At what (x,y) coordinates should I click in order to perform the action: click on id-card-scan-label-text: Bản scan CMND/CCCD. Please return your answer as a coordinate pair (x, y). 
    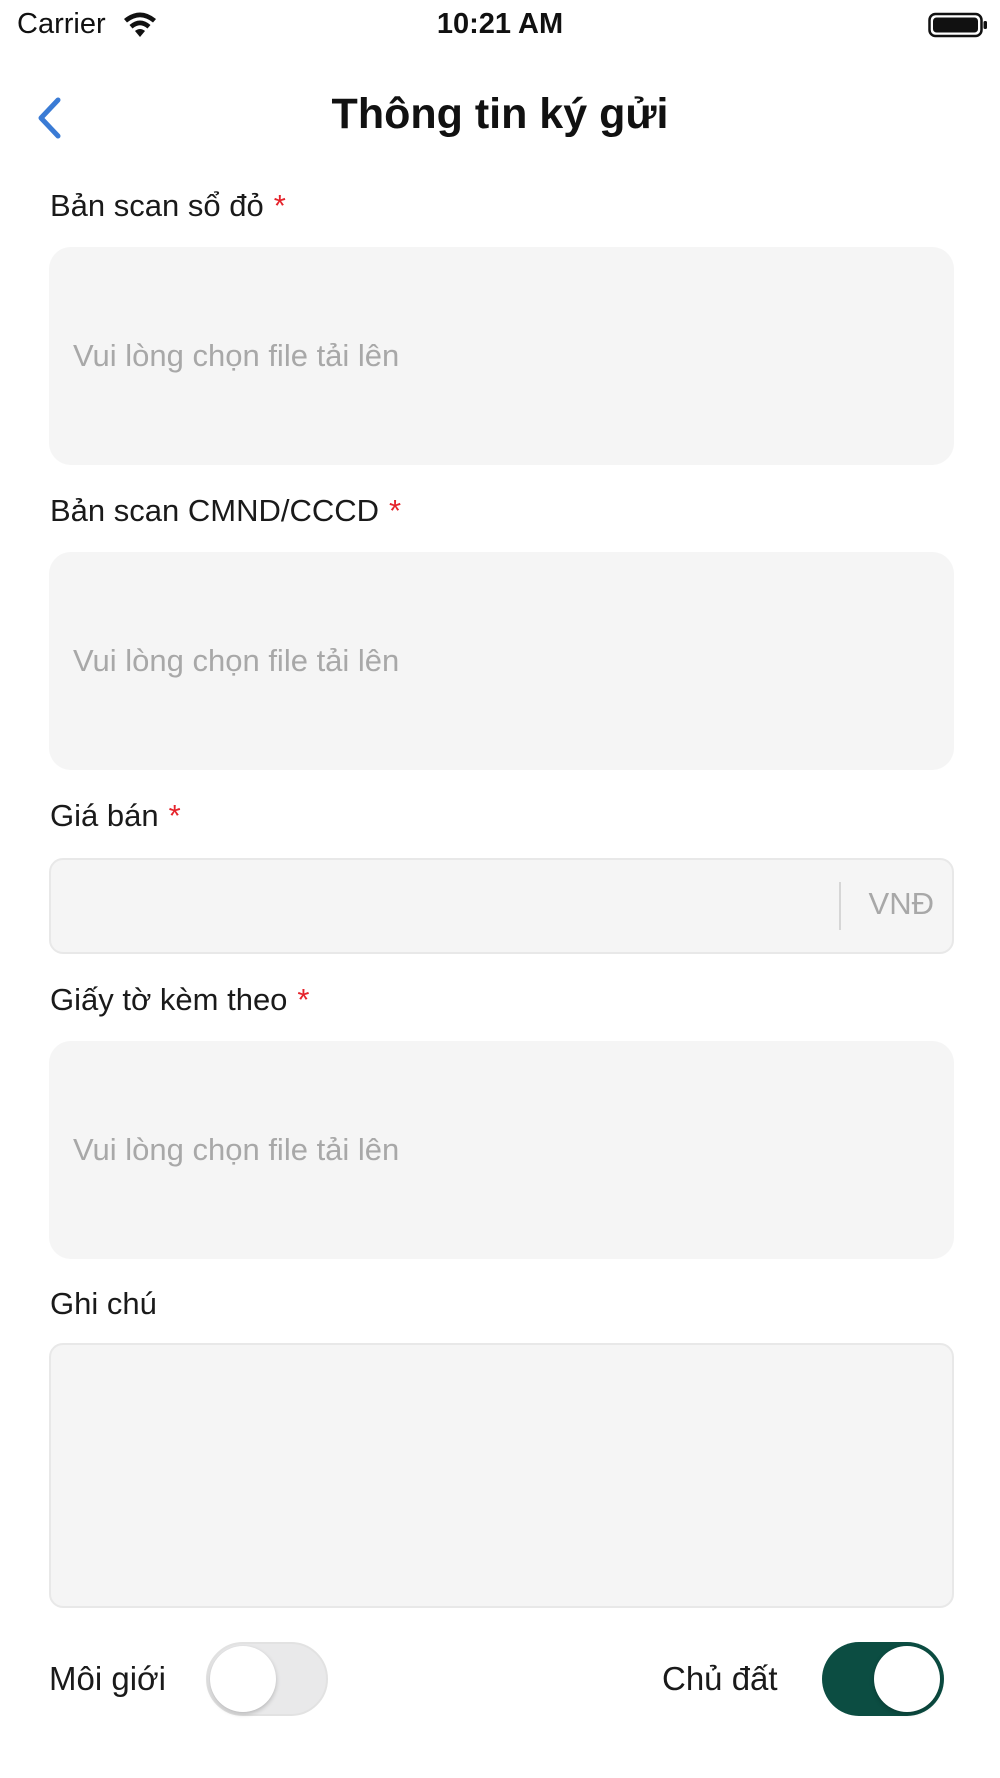
    Looking at the image, I should click on (215, 510).